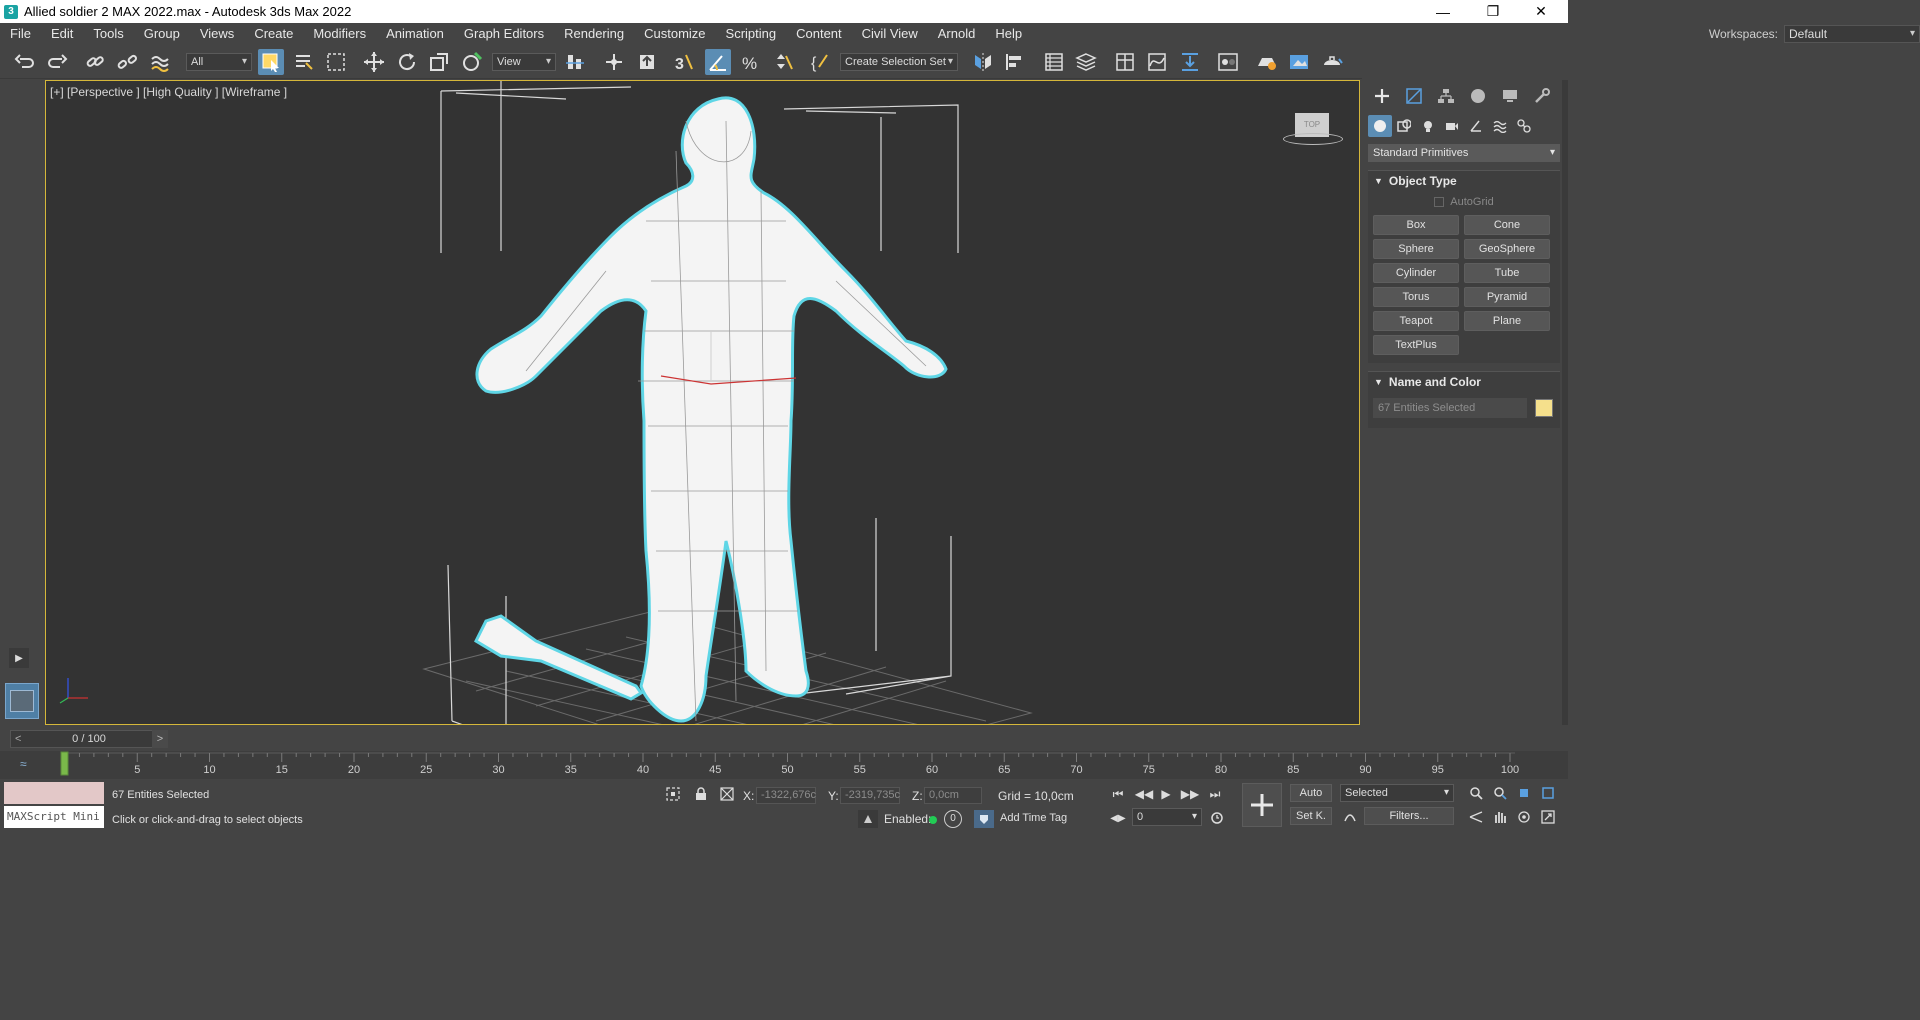  I want to click on hierarchy-tab-icon, so click(1446, 96).